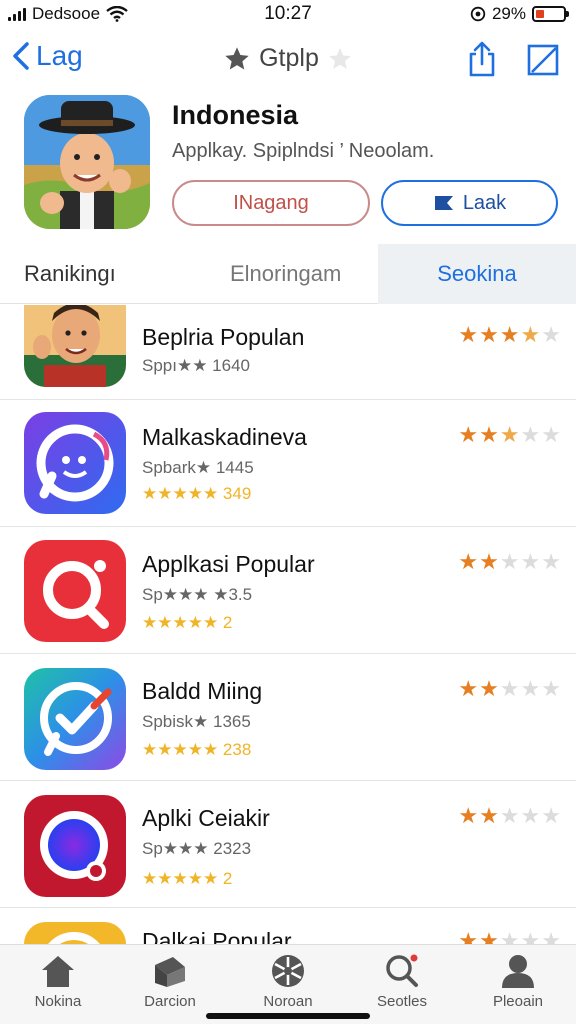 The image size is (576, 1024). What do you see at coordinates (235, 115) in the screenshot?
I see `app-name: Indonesia` at bounding box center [235, 115].